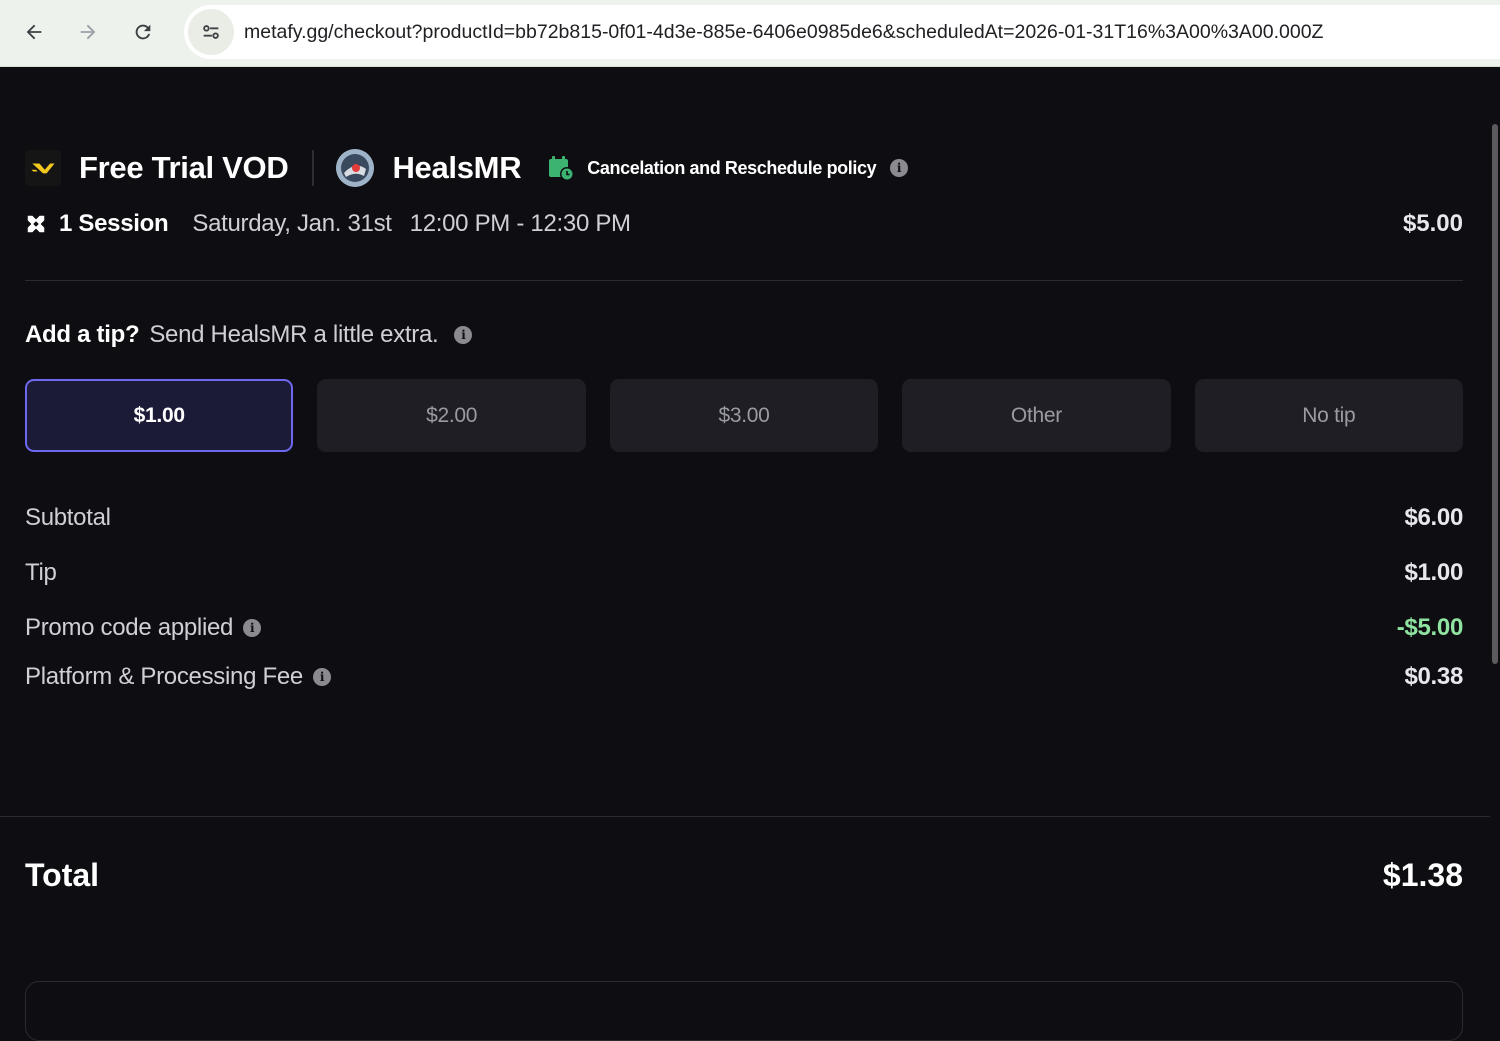 This screenshot has width=1500, height=1041. I want to click on tip-option-none: No tip, so click(1329, 415).